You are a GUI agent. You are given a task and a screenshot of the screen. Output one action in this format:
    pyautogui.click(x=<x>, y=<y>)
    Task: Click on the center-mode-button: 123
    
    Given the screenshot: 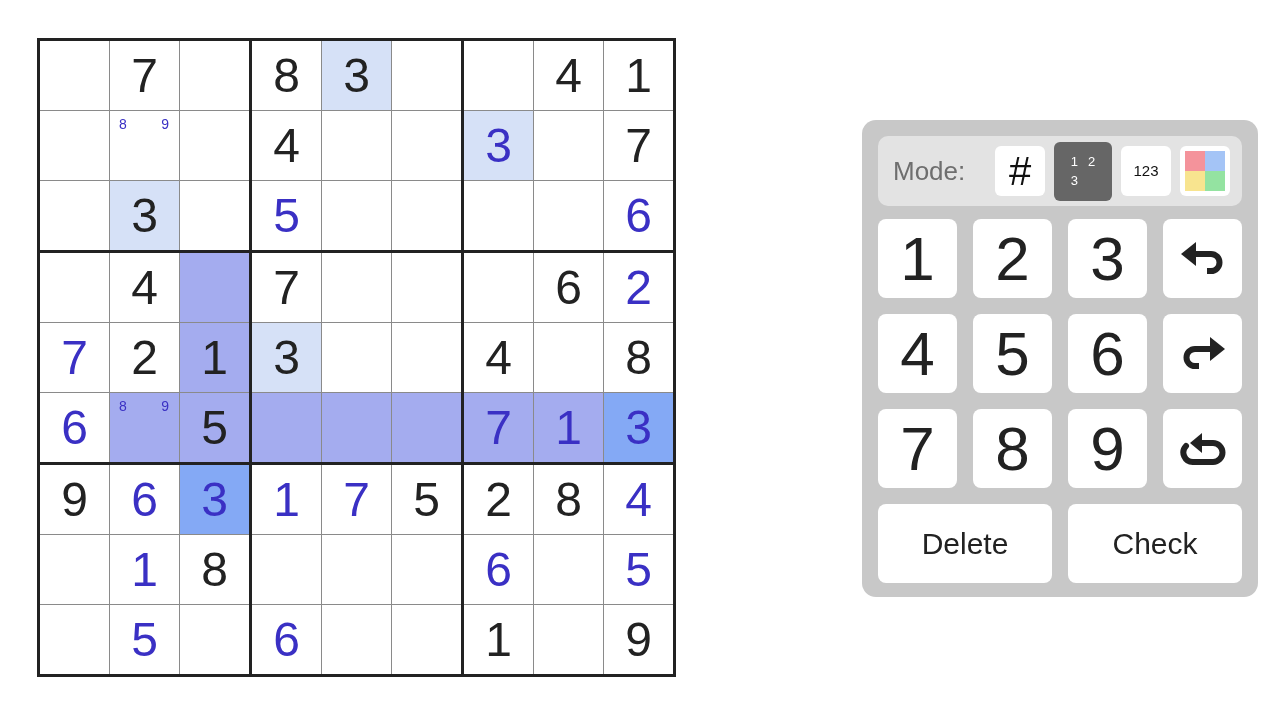 What is the action you would take?
    pyautogui.click(x=1146, y=171)
    